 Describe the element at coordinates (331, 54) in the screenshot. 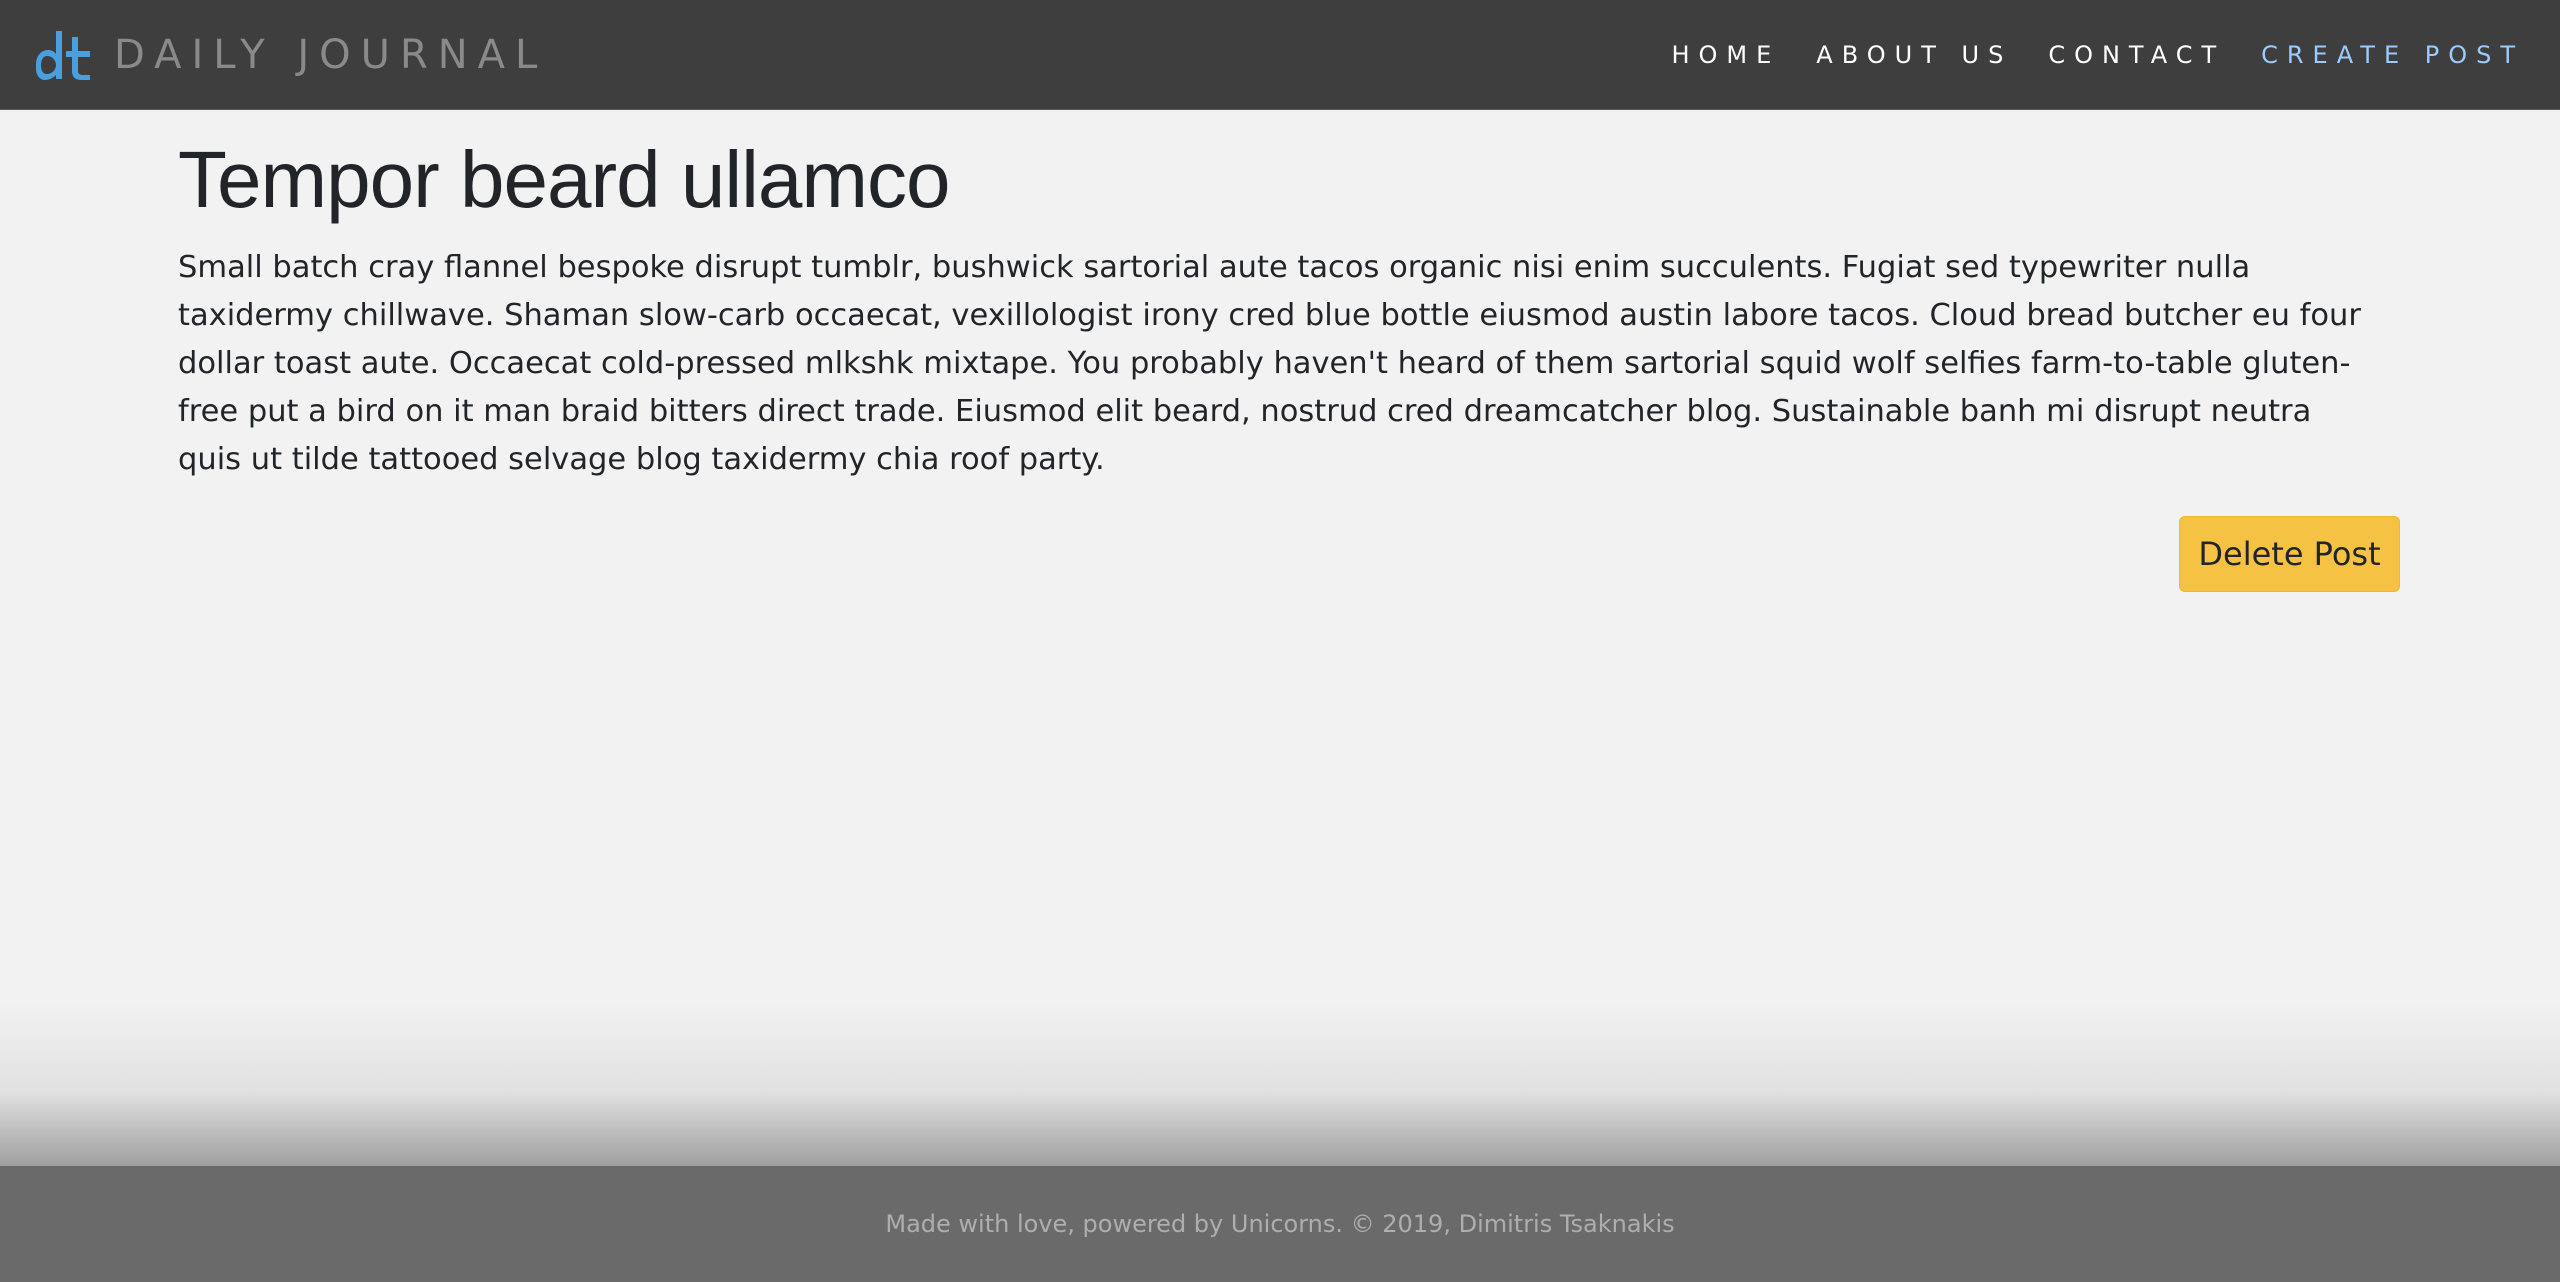

I see `brand-name: DAILY JOURNAL` at that location.